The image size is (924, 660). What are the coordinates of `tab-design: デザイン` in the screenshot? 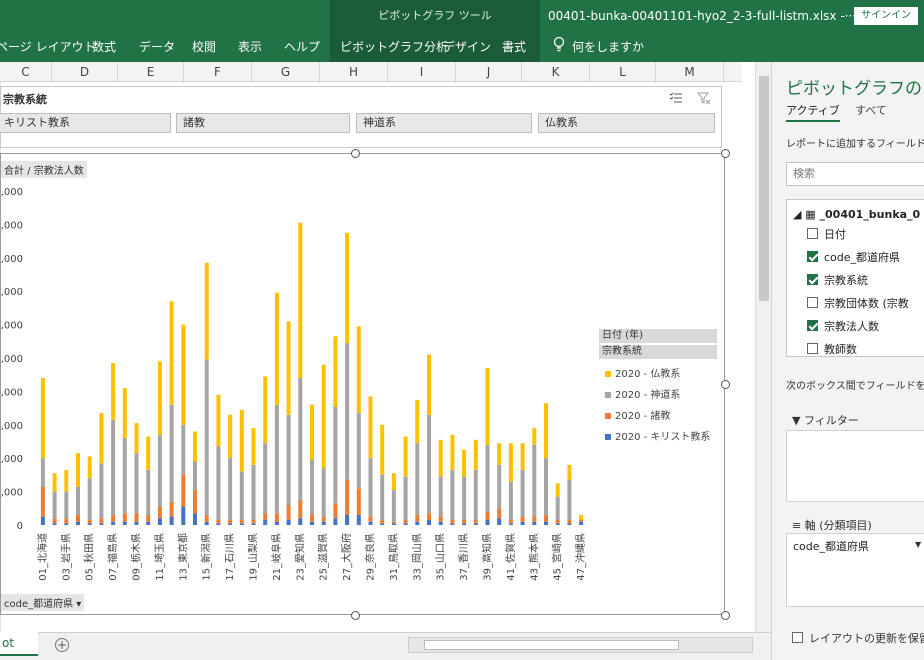 It's located at (467, 46).